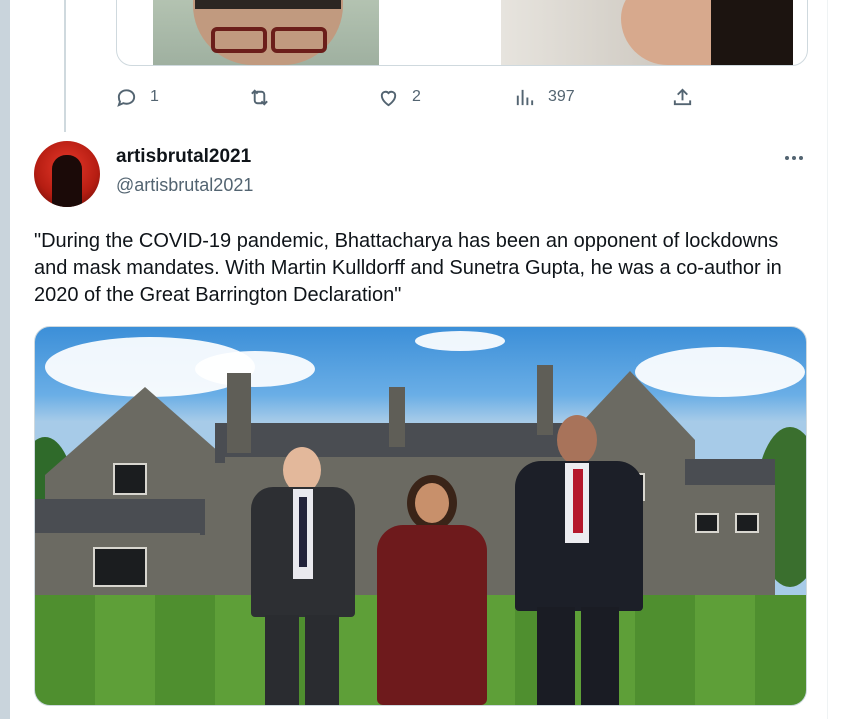  I want to click on reply-count: 1, so click(154, 96).